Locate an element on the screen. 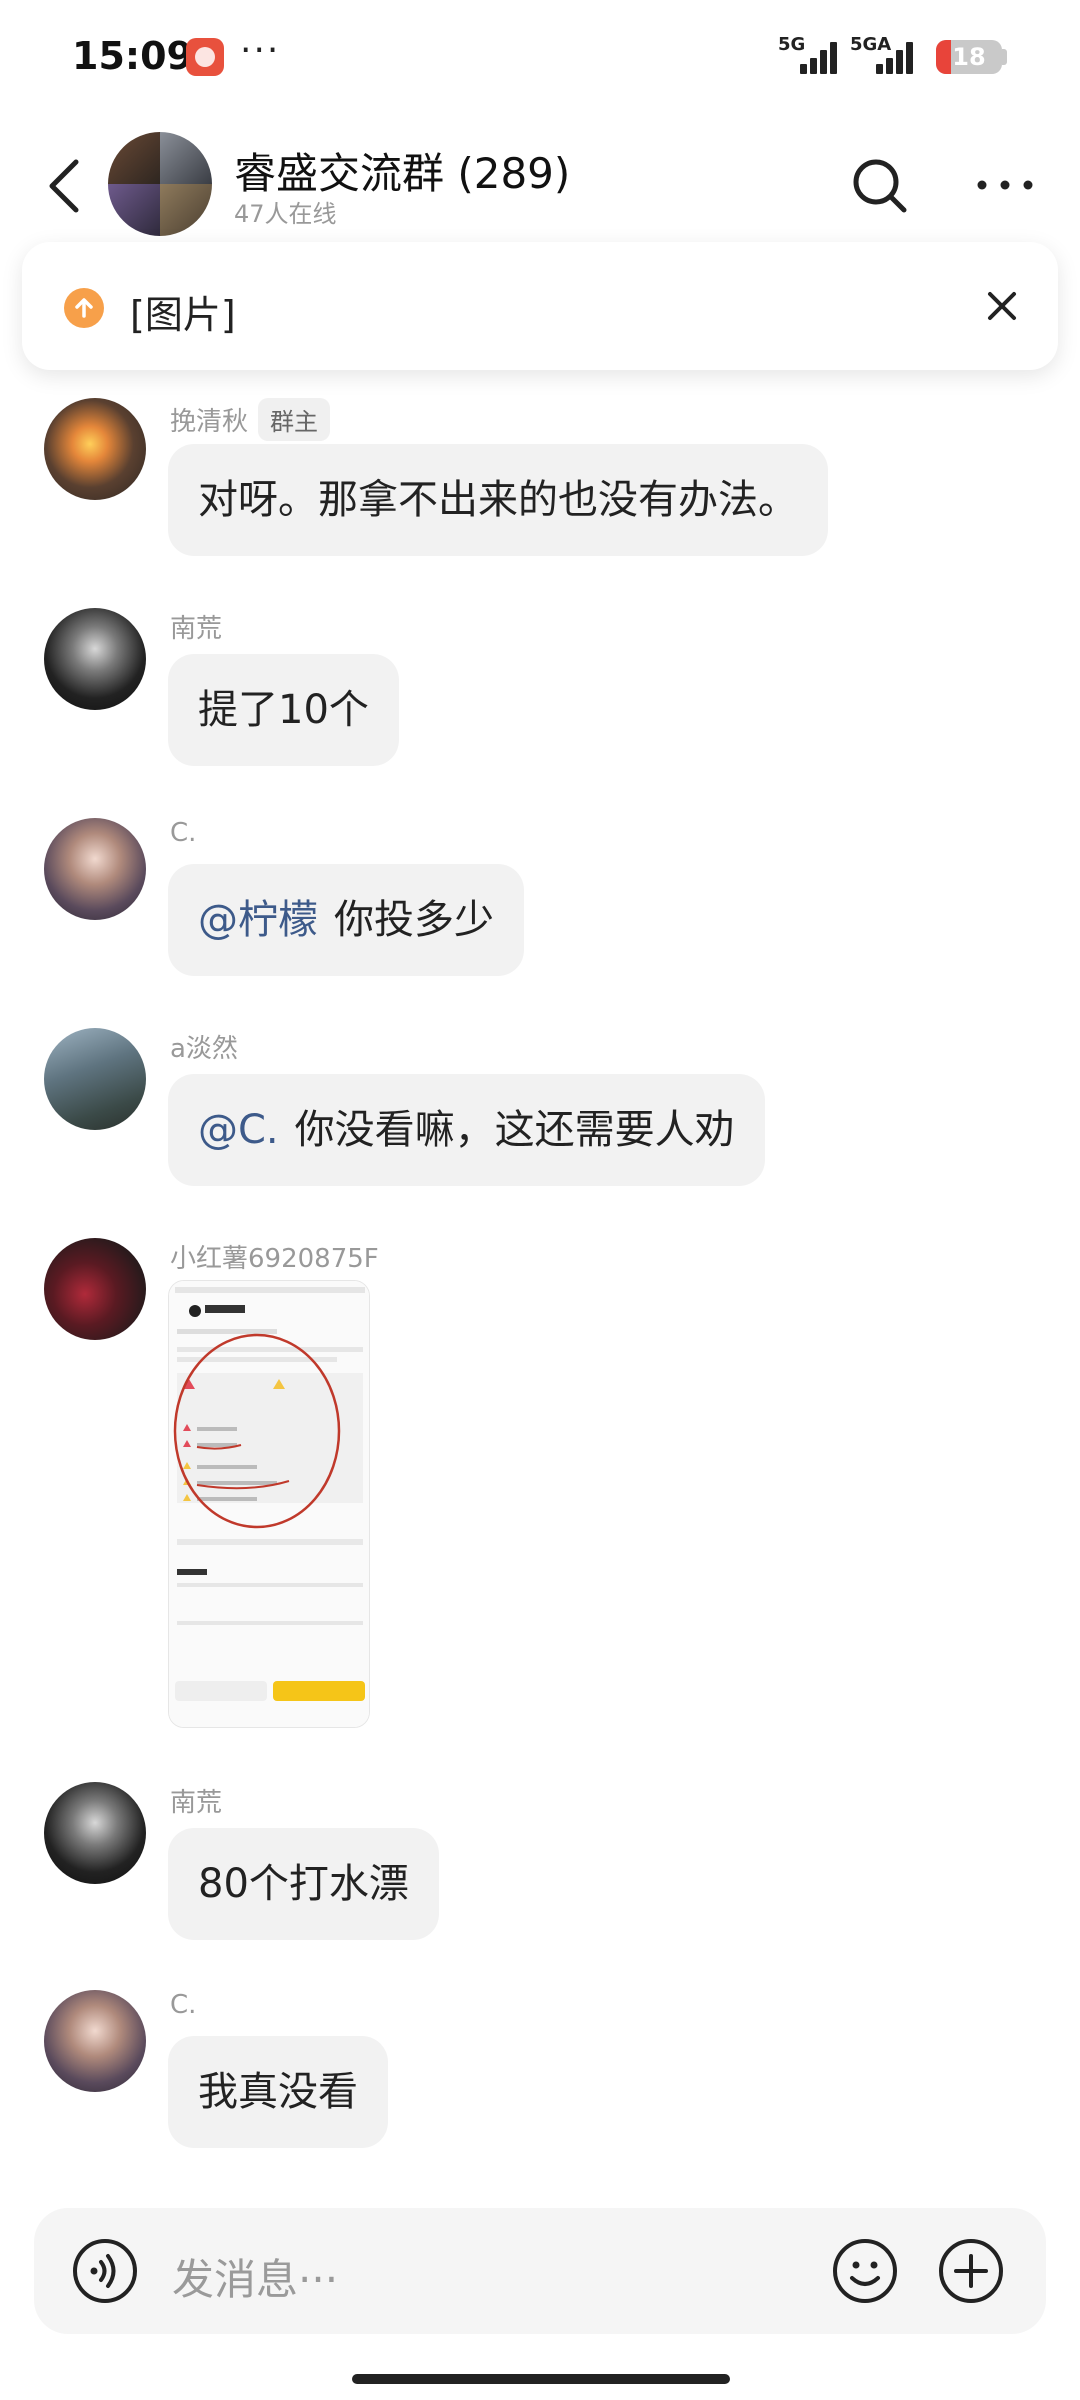  group-avatar is located at coordinates (160, 184).